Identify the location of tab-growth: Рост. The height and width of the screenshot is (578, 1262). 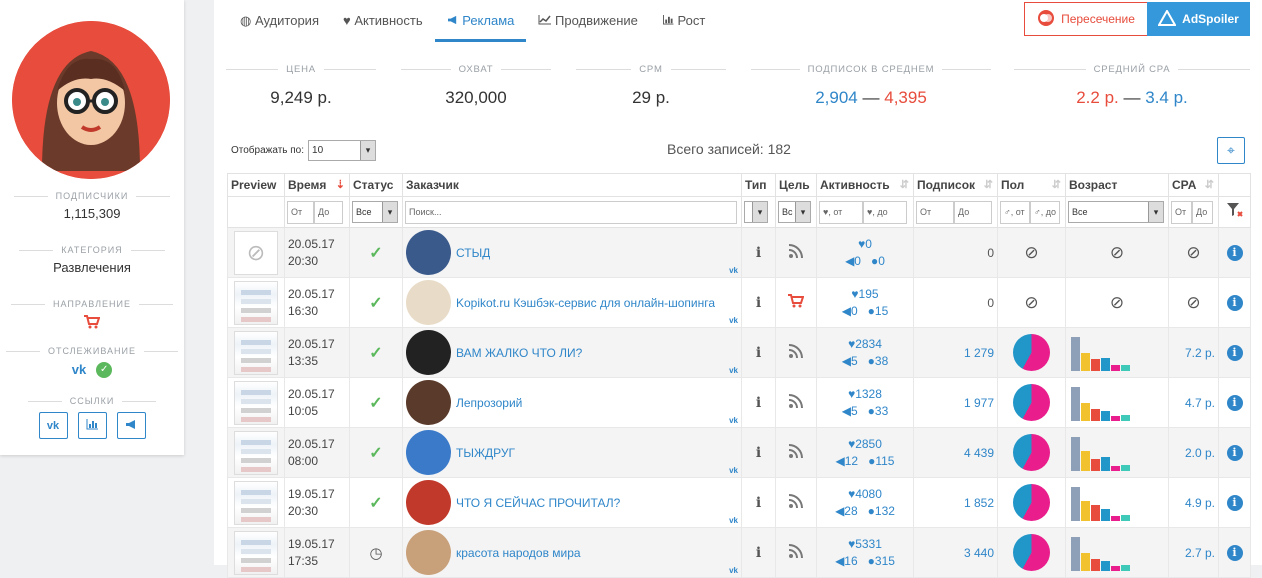
(683, 21).